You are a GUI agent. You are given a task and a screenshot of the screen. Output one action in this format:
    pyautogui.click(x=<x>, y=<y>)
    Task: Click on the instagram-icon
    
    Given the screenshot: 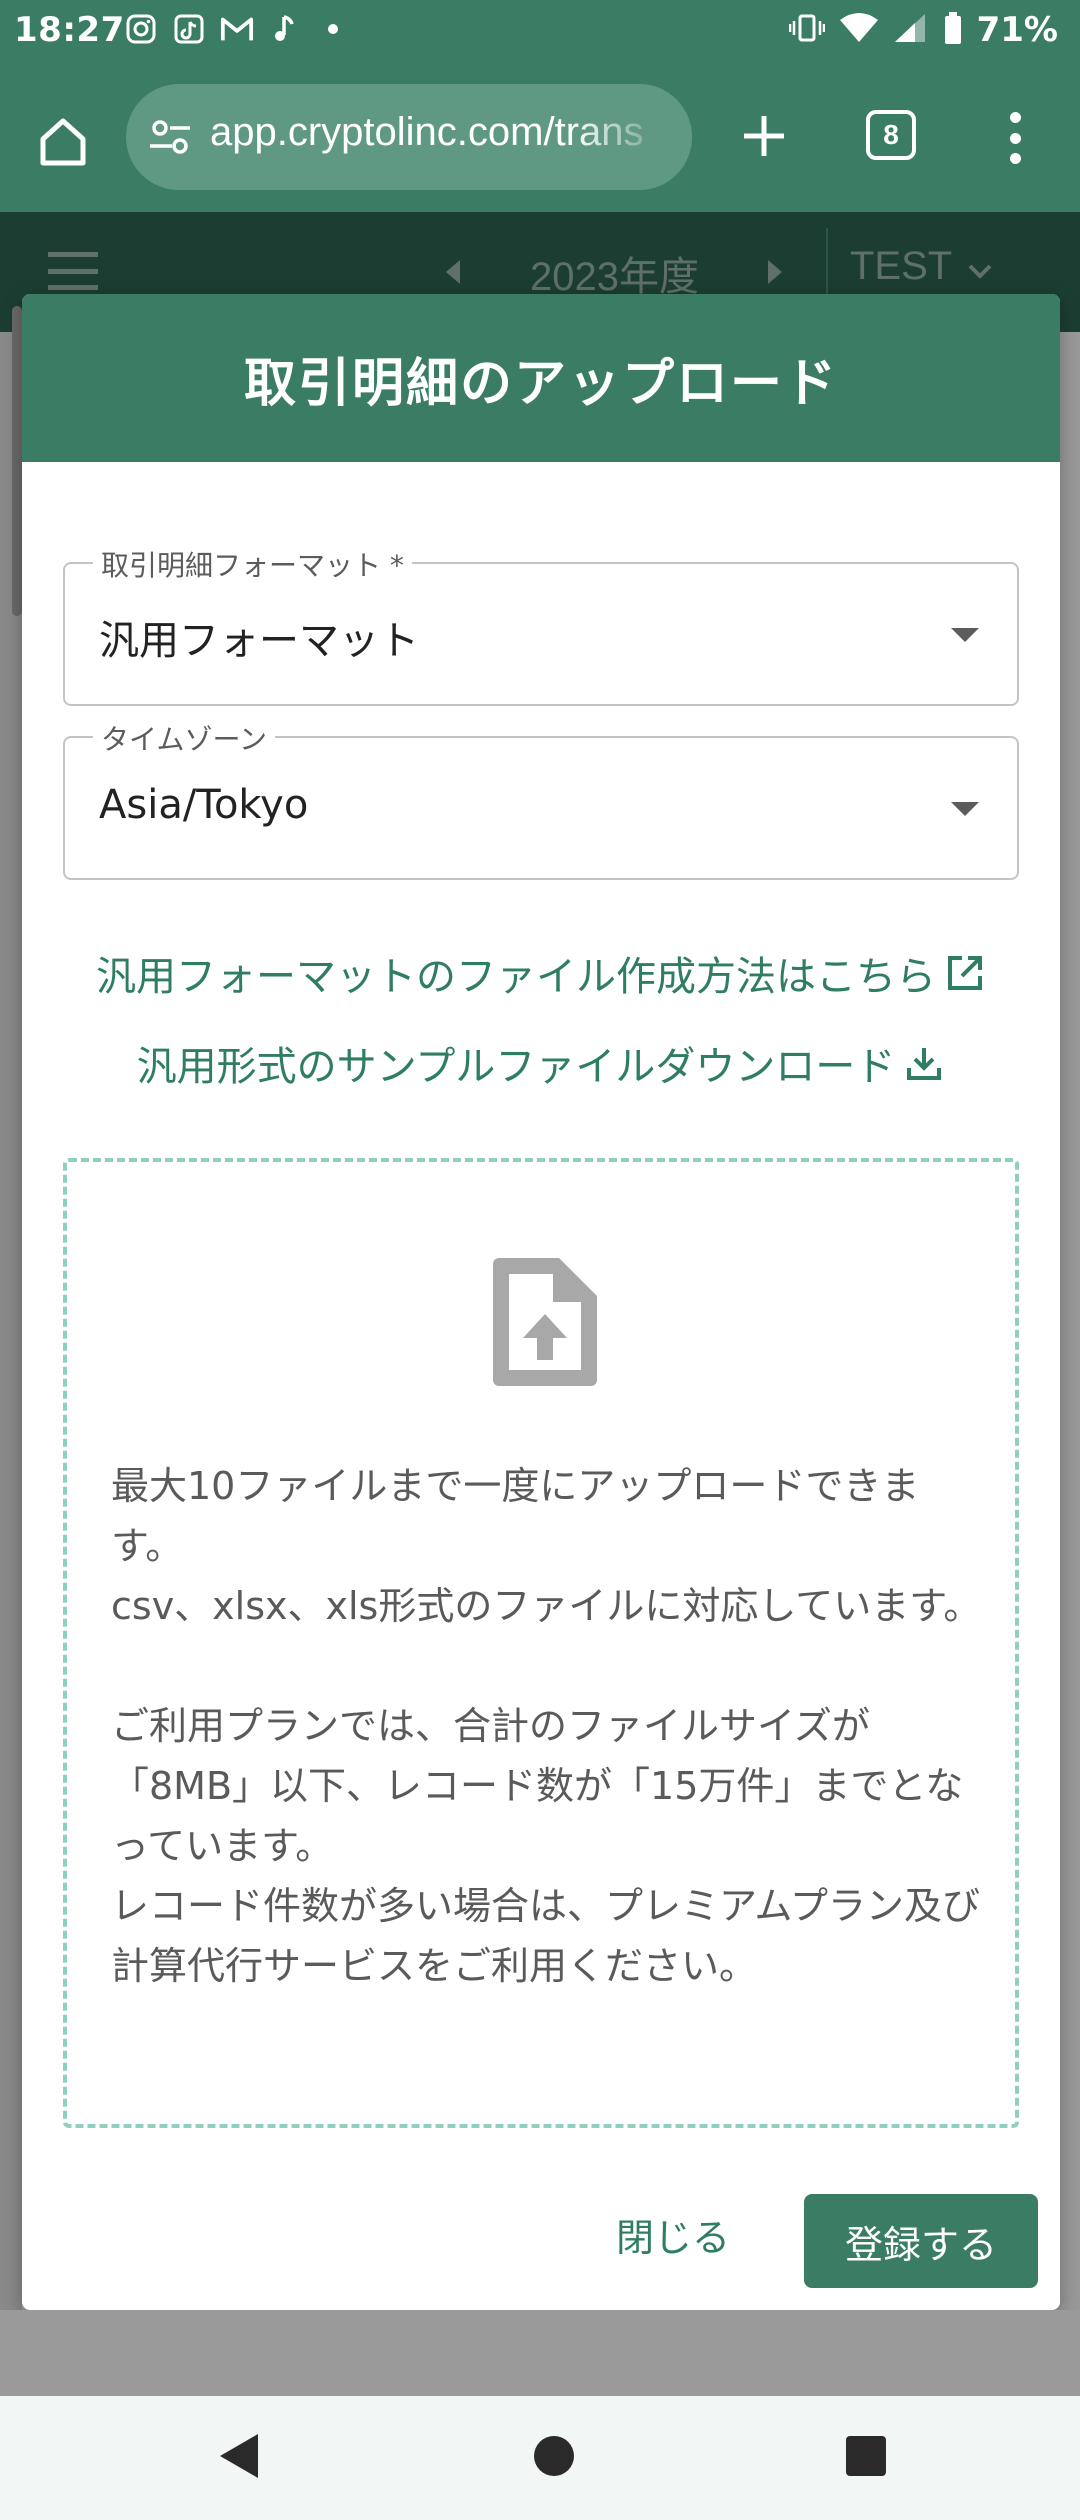 What is the action you would take?
    pyautogui.click(x=141, y=29)
    